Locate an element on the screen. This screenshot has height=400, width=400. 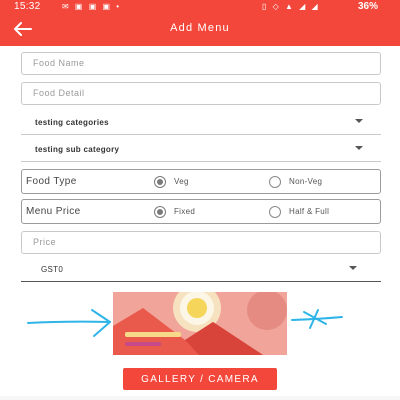
price-input: Price is located at coordinates (201, 242).